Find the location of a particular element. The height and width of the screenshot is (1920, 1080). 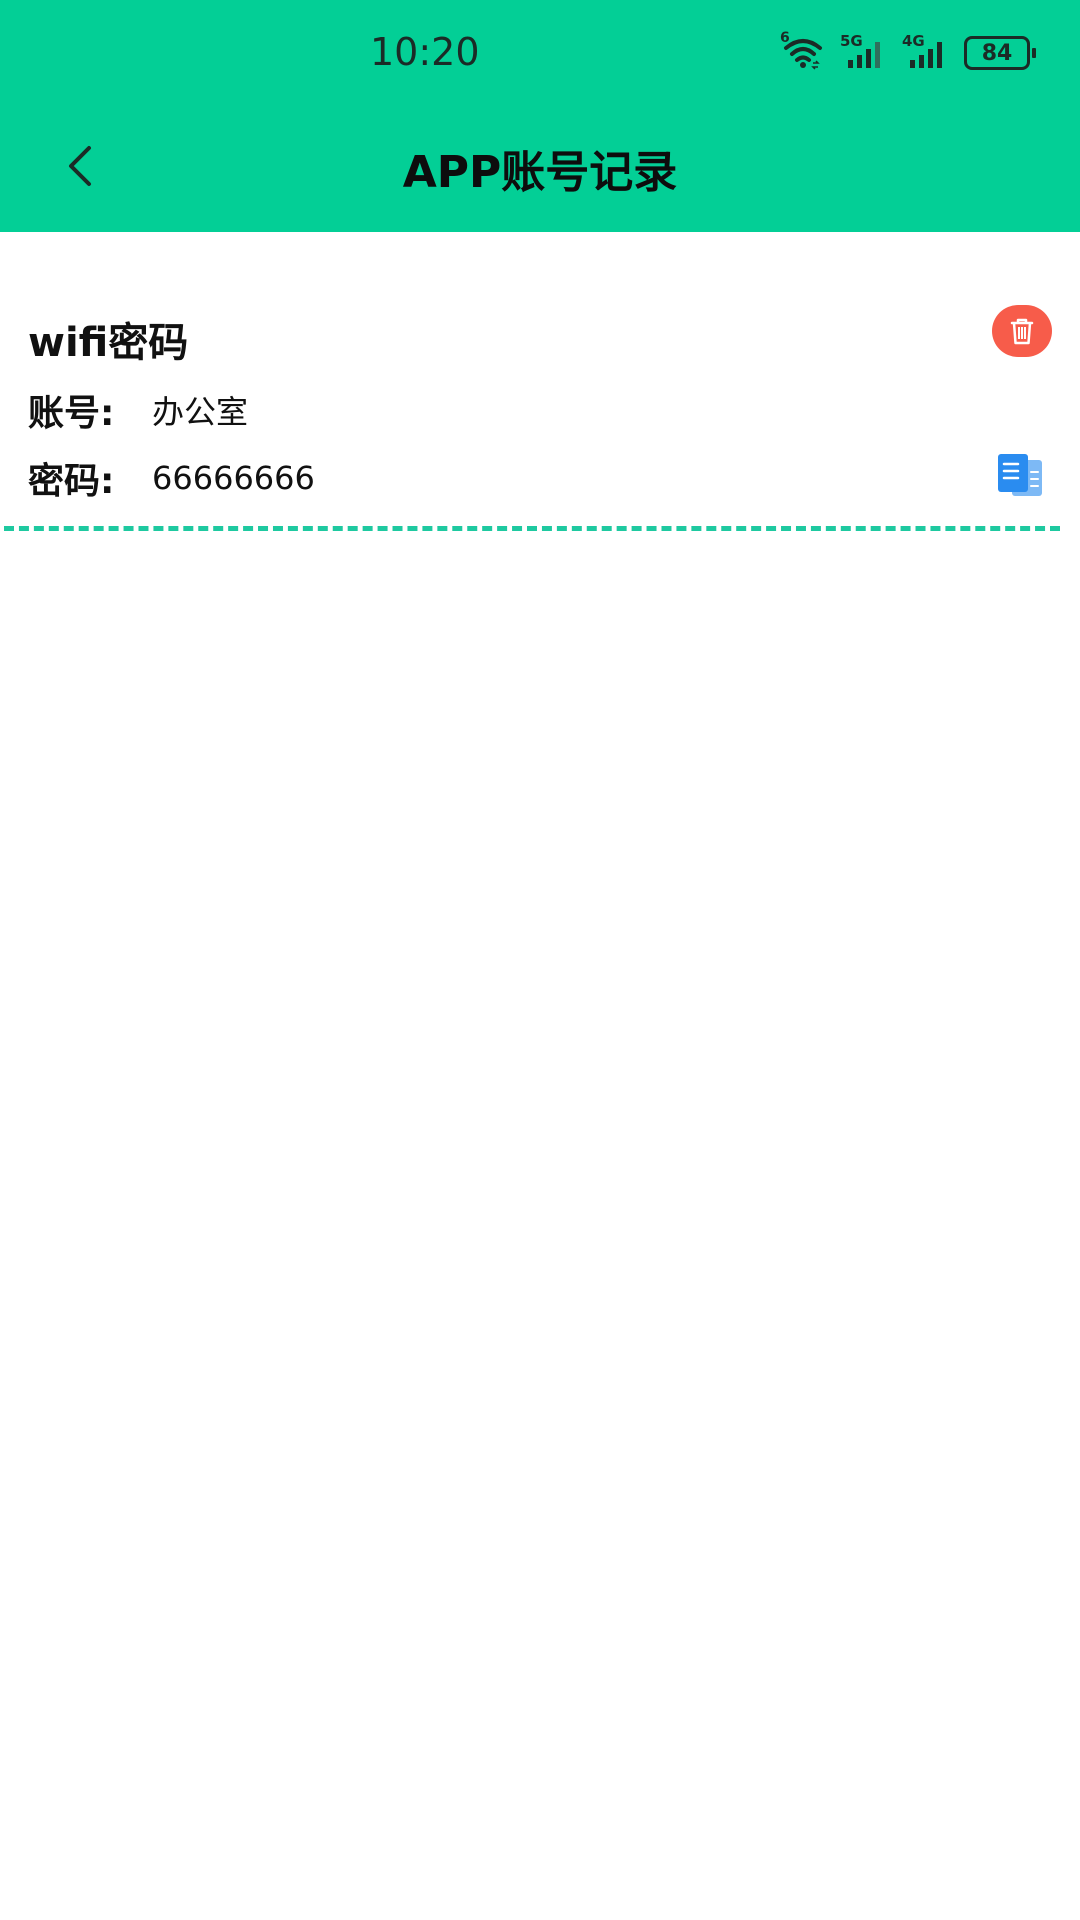

copy-button is located at coordinates (1021, 476).